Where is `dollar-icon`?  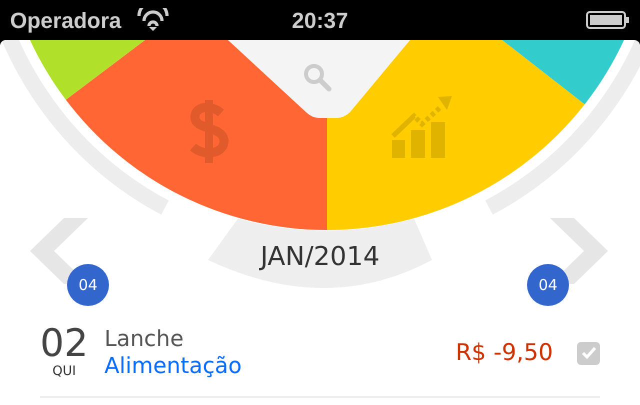 dollar-icon is located at coordinates (209, 131).